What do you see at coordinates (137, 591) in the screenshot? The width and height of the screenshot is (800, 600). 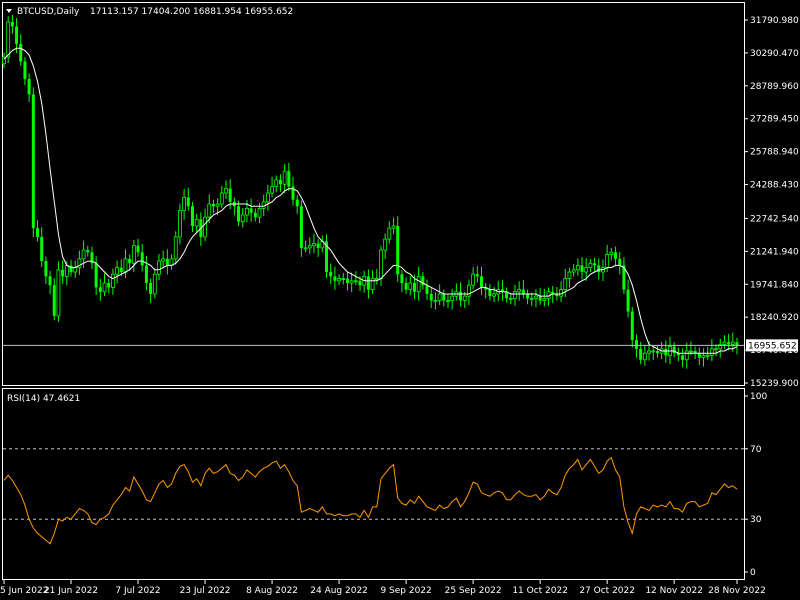 I see `time-tick-label: 7 Jul 2022` at bounding box center [137, 591].